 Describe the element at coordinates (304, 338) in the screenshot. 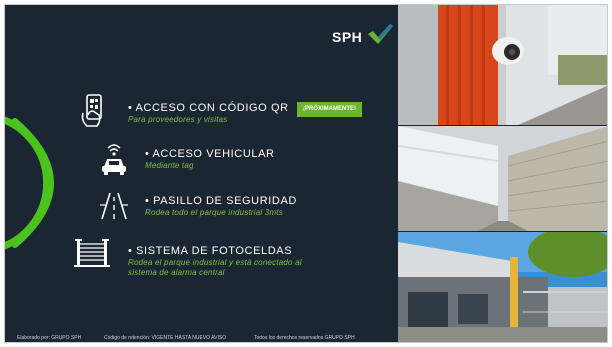

I see `footer-rights: Todos los derechos reservados GRUPO SPH` at that location.